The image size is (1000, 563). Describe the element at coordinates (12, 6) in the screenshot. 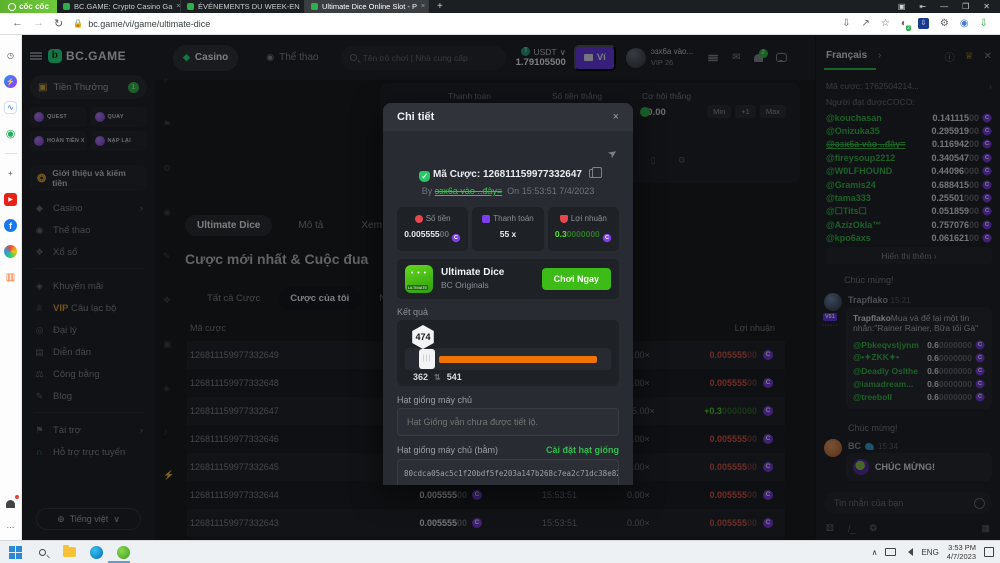

I see `coccoc-logo-icon` at that location.